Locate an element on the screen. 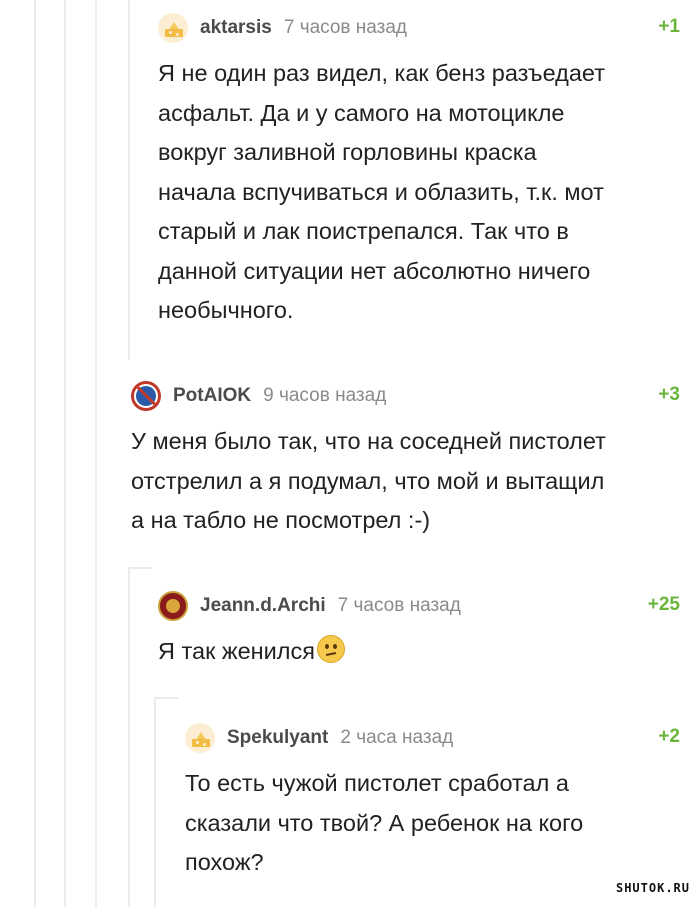 This screenshot has width=700, height=907. comment-line: данной ситуации нет абсолютно ничего is located at coordinates (374, 270).